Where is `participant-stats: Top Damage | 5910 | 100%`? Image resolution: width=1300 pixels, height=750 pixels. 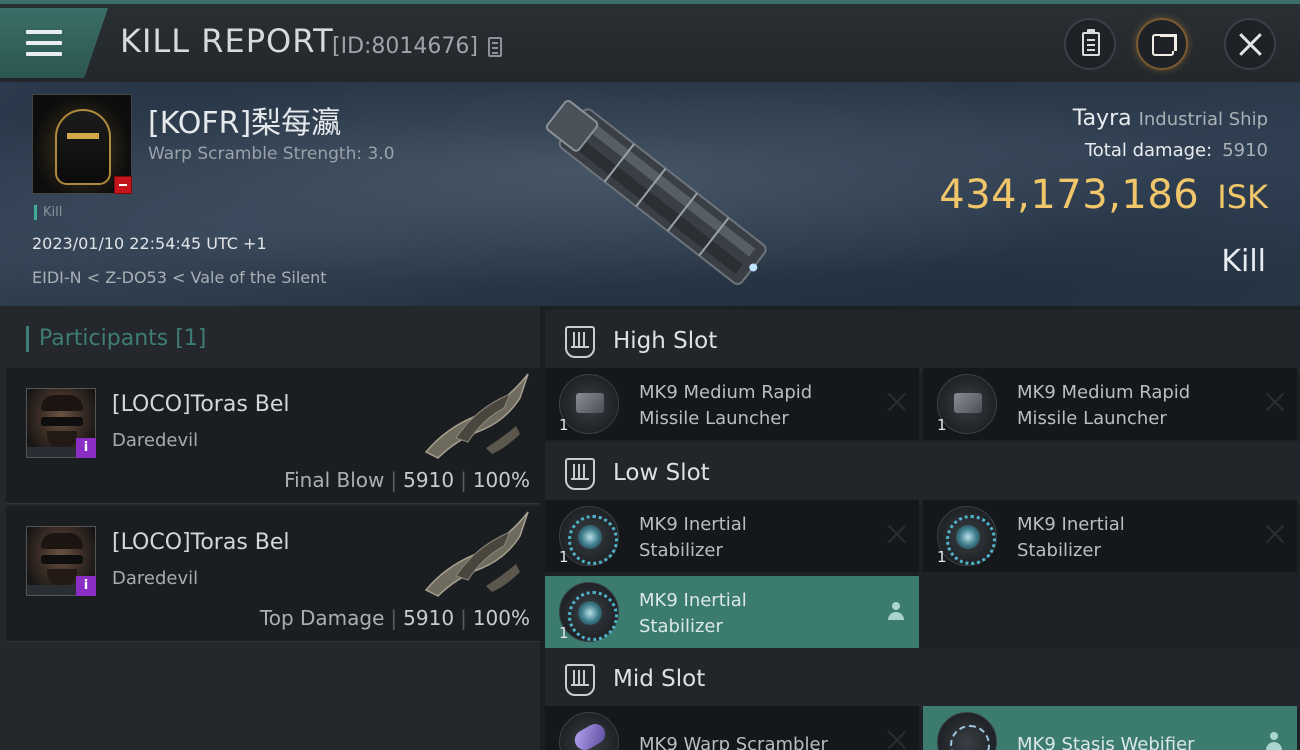
participant-stats: Top Damage | 5910 | 100% is located at coordinates (394, 618).